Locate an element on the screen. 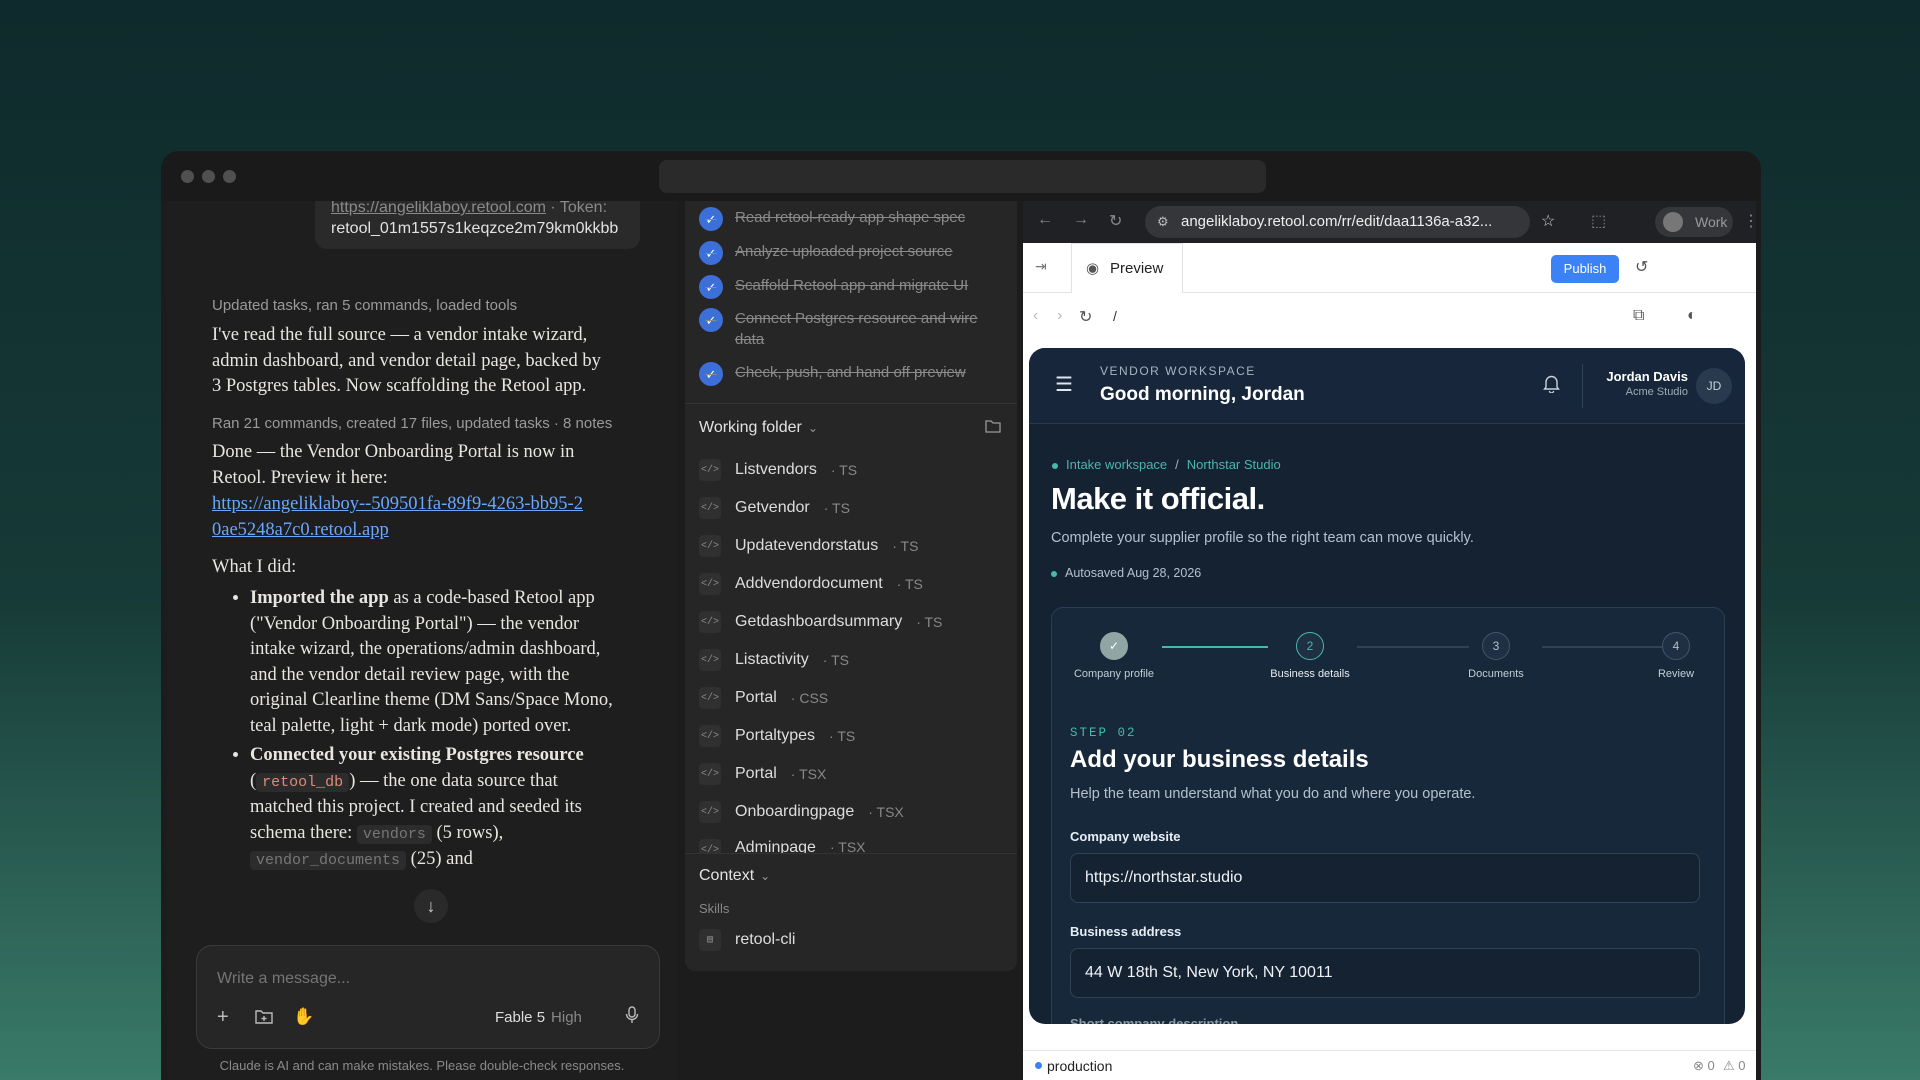  file-name: Onboardingpage is located at coordinates (795, 811).